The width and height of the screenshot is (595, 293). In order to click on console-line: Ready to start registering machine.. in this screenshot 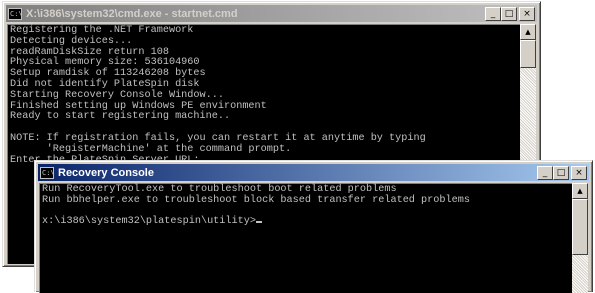, I will do `click(120, 117)`.